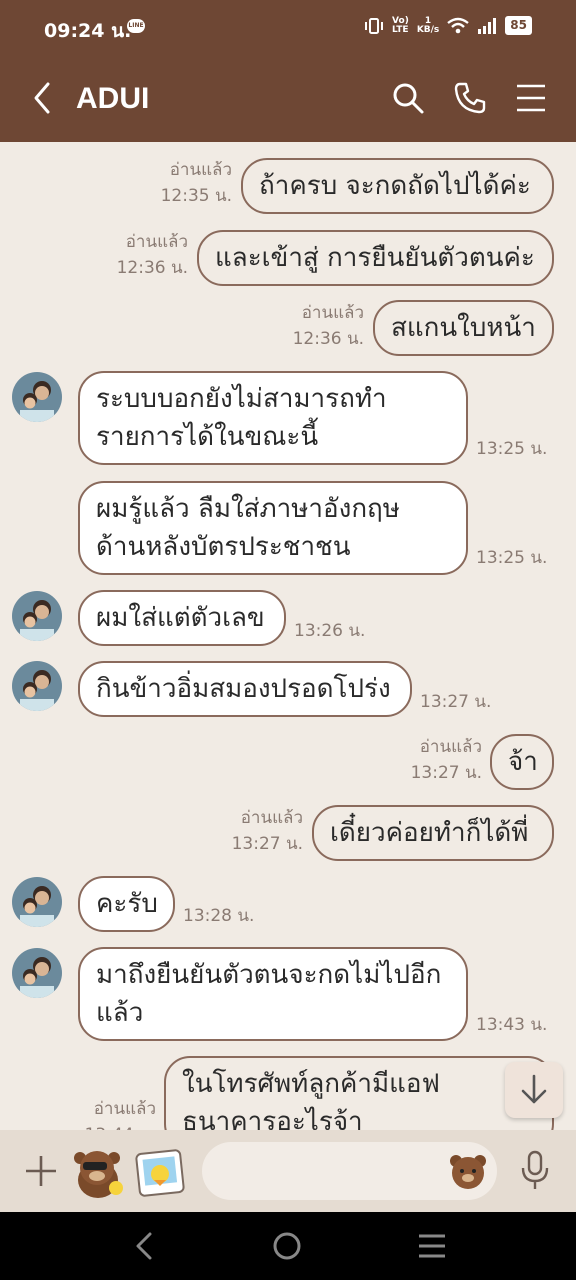 The image size is (576, 1280). I want to click on nav-home-icon, so click(287, 1246).